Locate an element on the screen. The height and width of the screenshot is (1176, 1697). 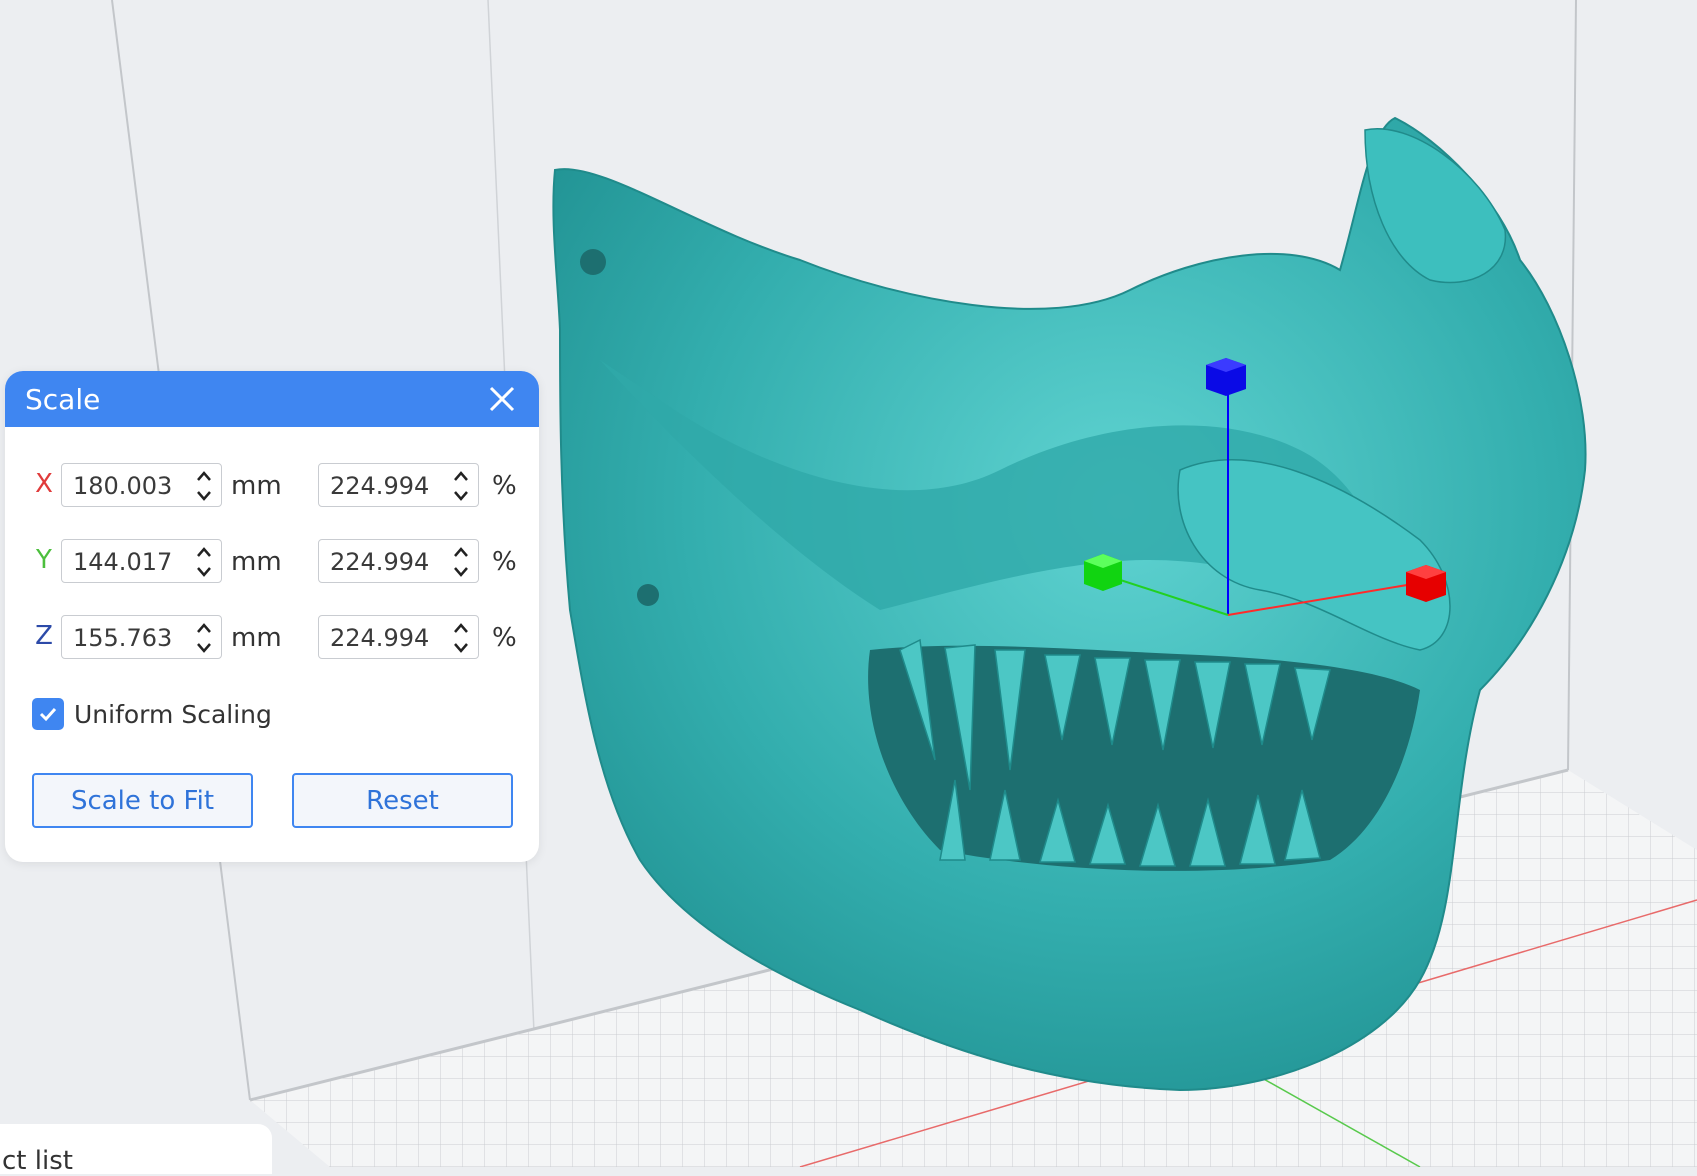
scale-row-z: Z 155.763 mm 224.994 % is located at coordinates (272, 639).